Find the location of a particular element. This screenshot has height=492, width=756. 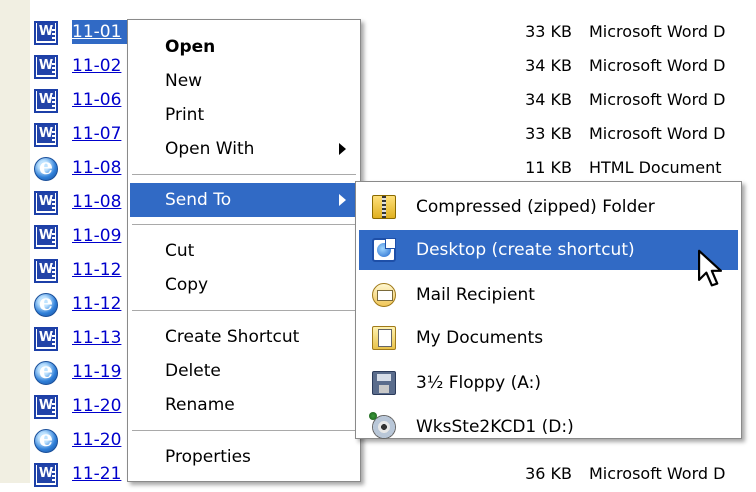

menu-item-label: Send To is located at coordinates (198, 200).